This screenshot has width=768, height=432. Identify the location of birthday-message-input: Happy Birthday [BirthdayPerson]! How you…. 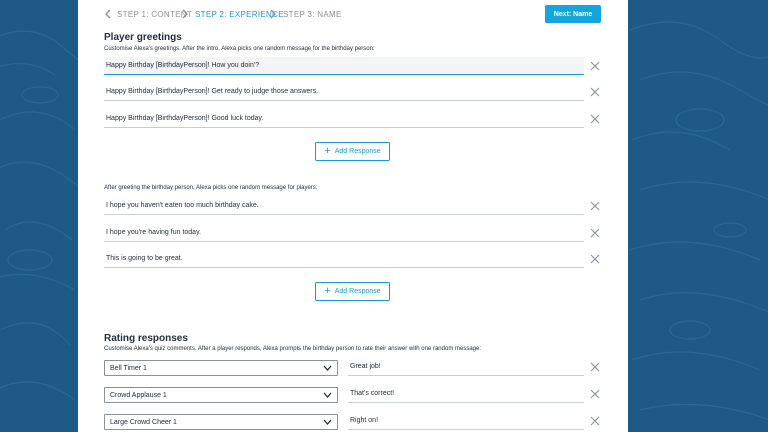
(344, 66).